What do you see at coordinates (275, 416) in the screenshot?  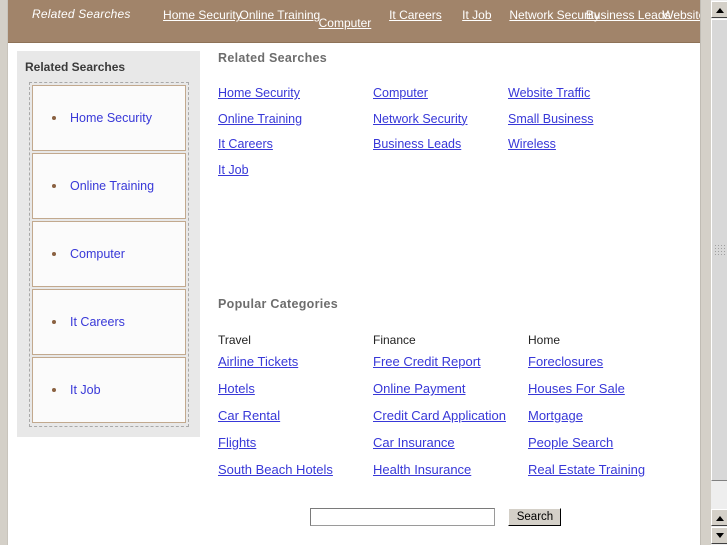 I see `category-link-car-rental: Car Rental` at bounding box center [275, 416].